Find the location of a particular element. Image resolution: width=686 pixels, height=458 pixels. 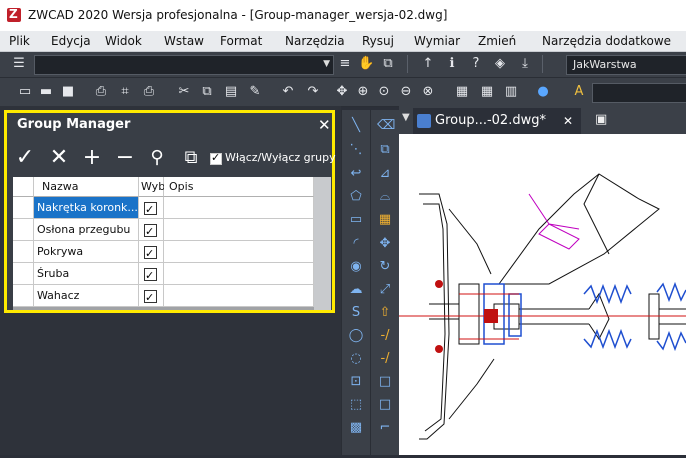

table-row: Osłona przegubu is located at coordinates (163, 230).